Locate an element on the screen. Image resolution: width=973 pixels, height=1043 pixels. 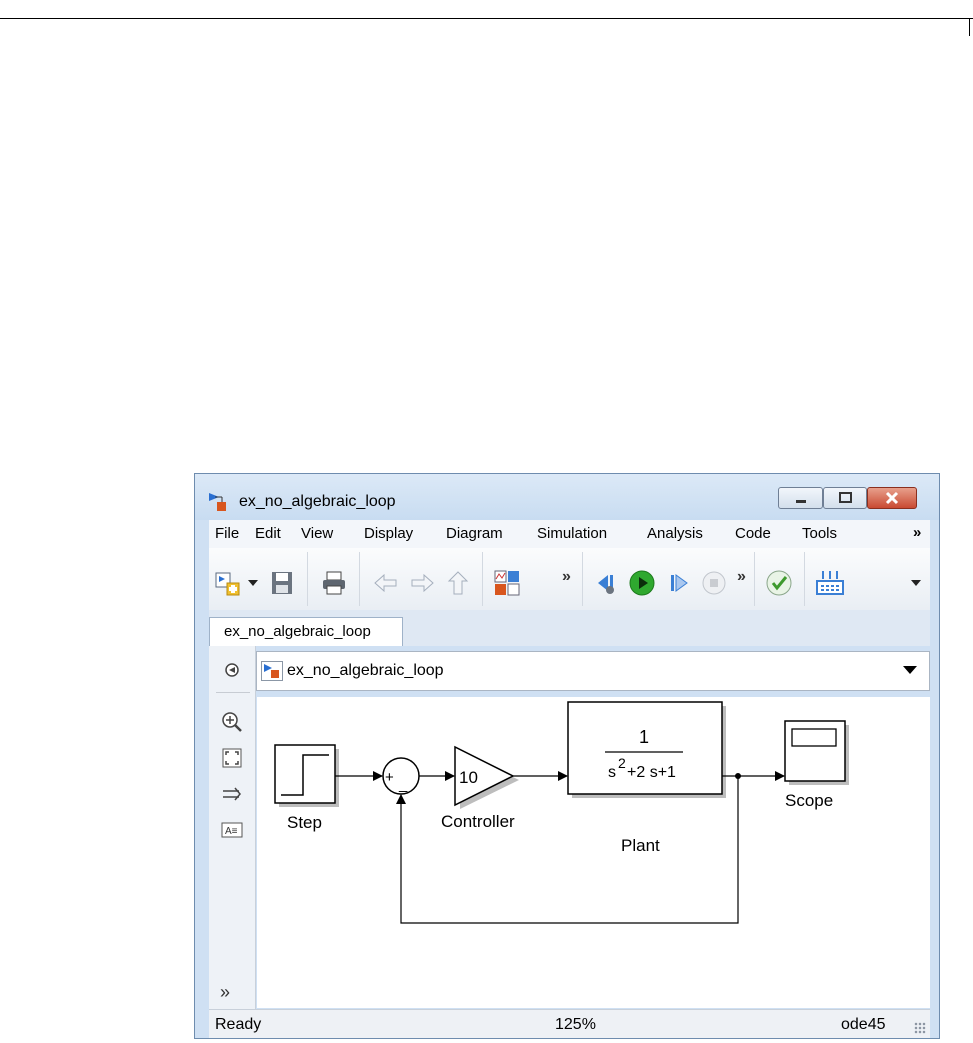
scope-label: Scope is located at coordinates (809, 800).